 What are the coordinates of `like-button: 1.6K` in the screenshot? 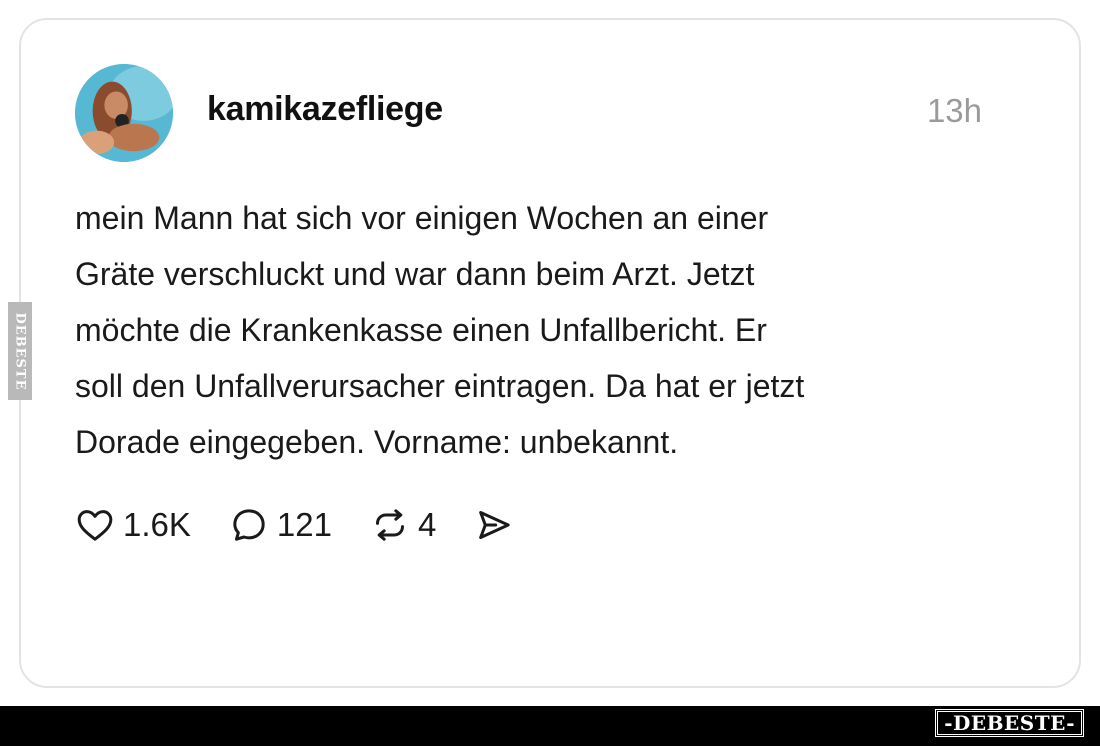 It's located at (133, 525).